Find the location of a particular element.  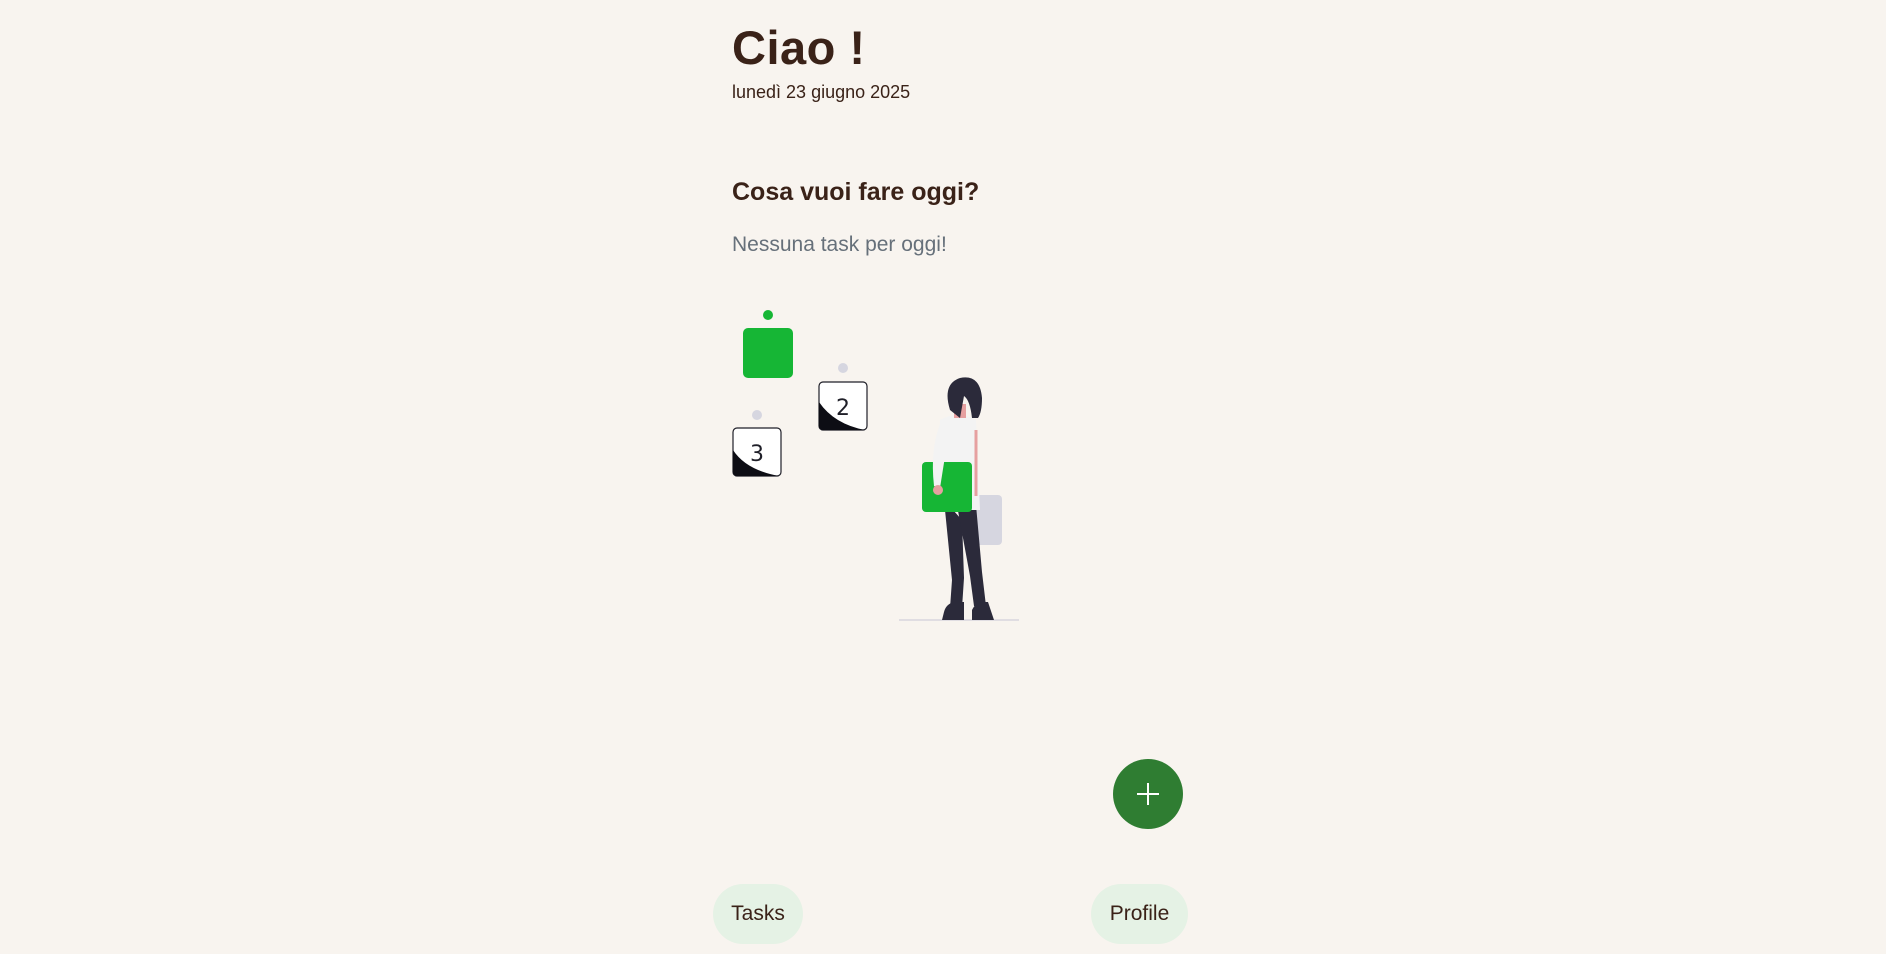

card-number-2: 2 is located at coordinates (843, 408).